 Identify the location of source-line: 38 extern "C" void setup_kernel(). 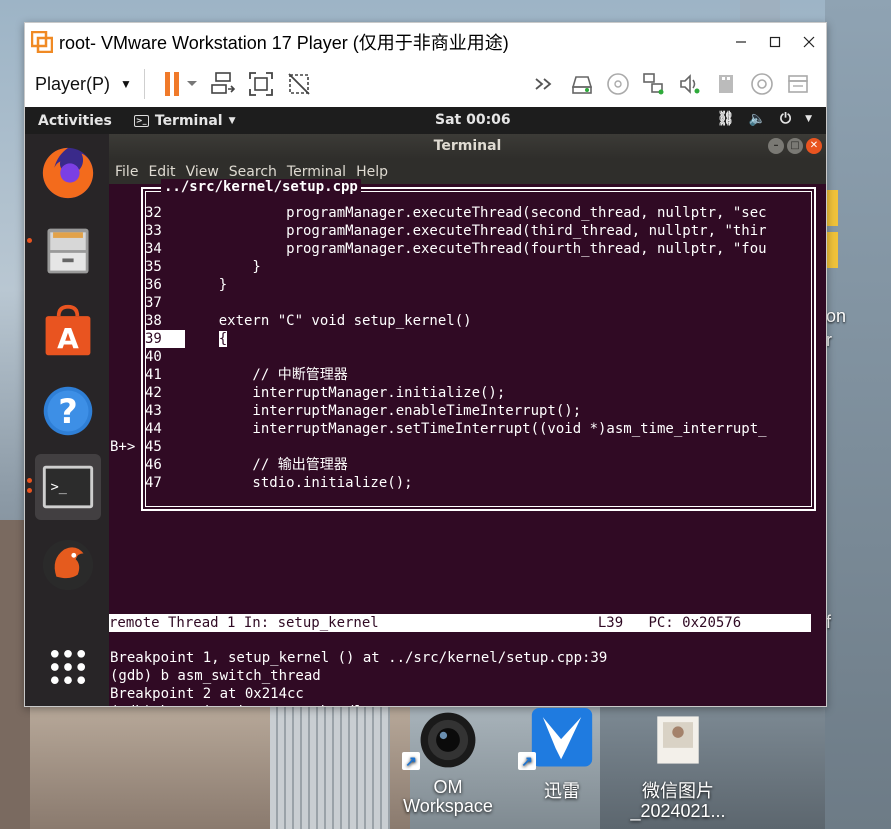
(477, 321).